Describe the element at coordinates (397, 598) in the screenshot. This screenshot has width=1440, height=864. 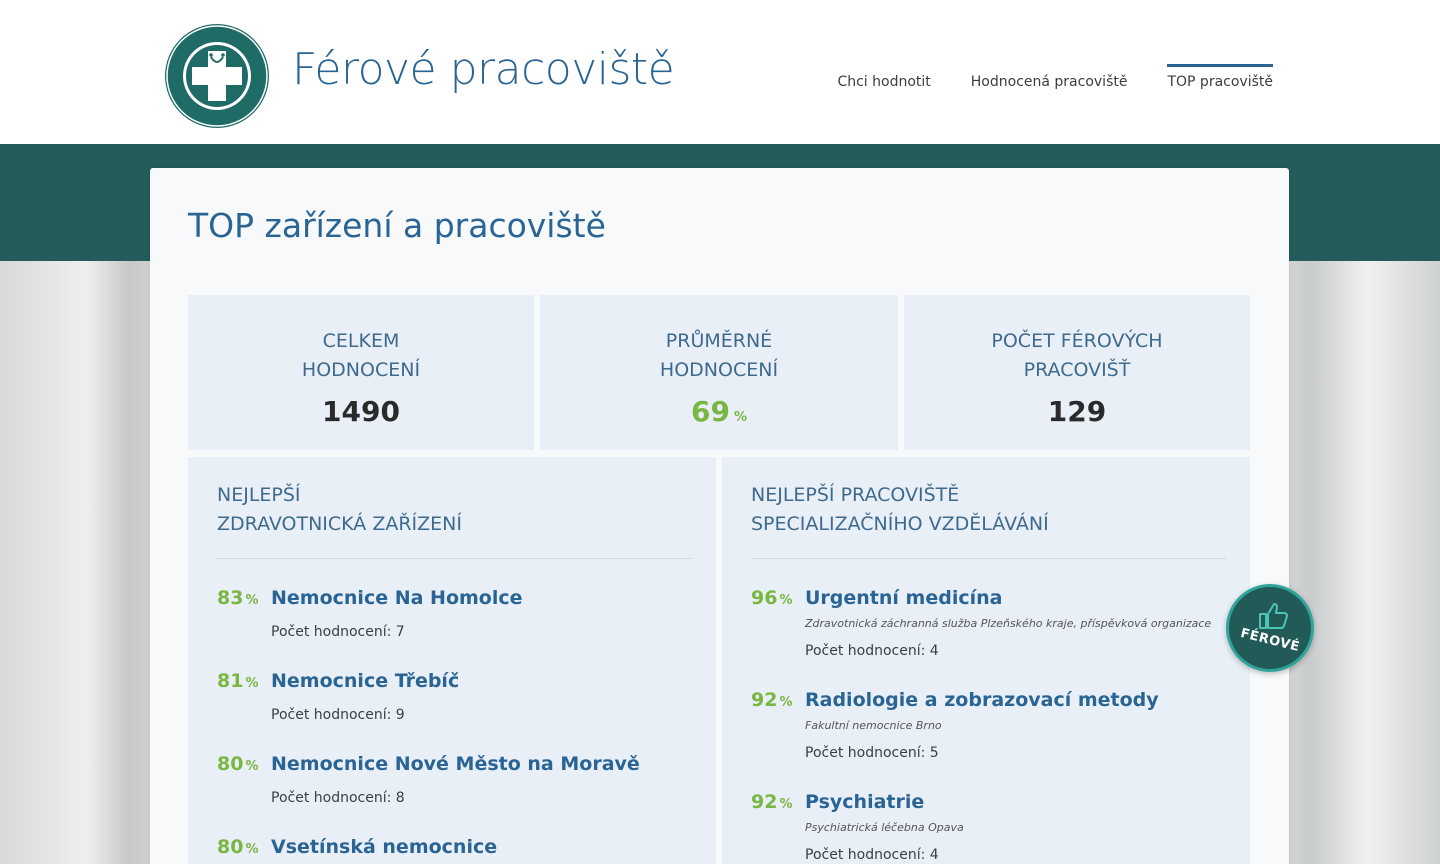
I see `facility-link: Nemocnice Na Homolce` at that location.